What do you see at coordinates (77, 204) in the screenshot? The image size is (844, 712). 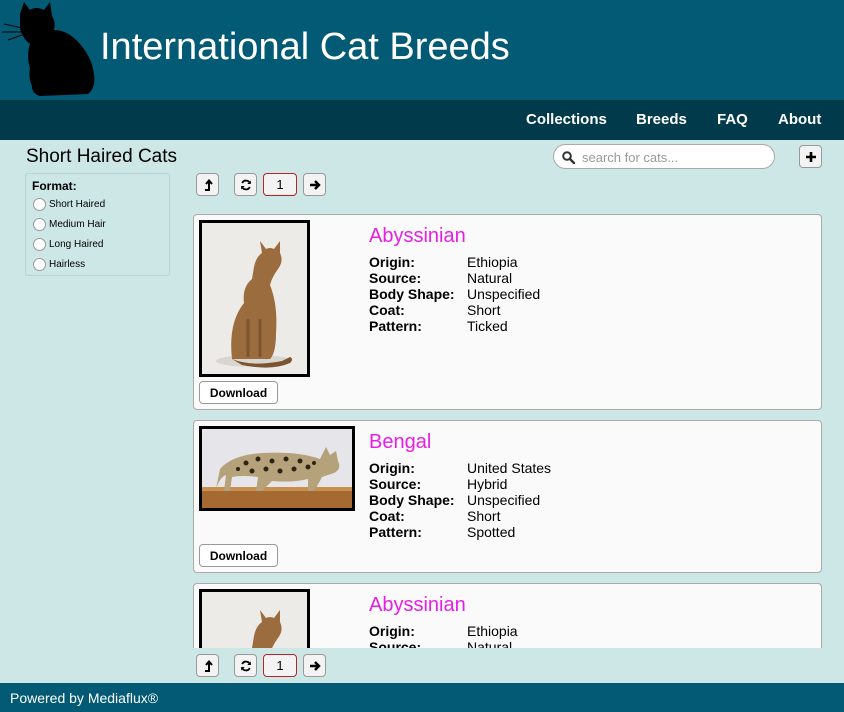 I see `filter-option-label: Short Haired` at bounding box center [77, 204].